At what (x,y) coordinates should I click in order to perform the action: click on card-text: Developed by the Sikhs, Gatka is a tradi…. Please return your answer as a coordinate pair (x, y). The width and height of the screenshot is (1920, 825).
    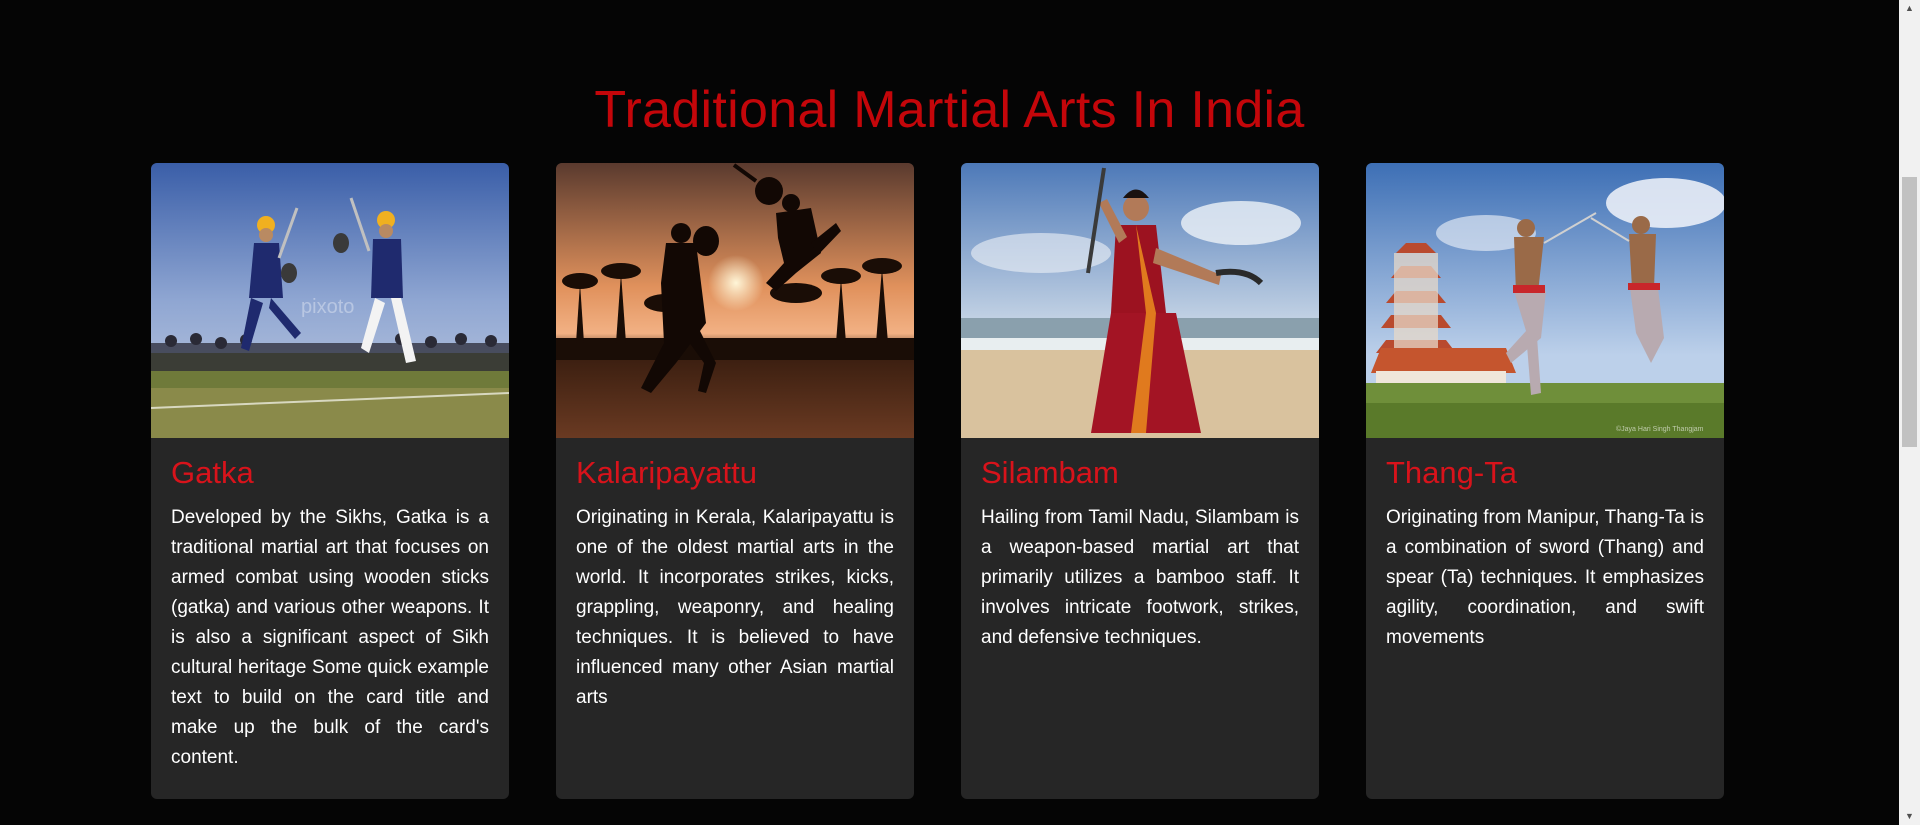
    Looking at the image, I should click on (330, 637).